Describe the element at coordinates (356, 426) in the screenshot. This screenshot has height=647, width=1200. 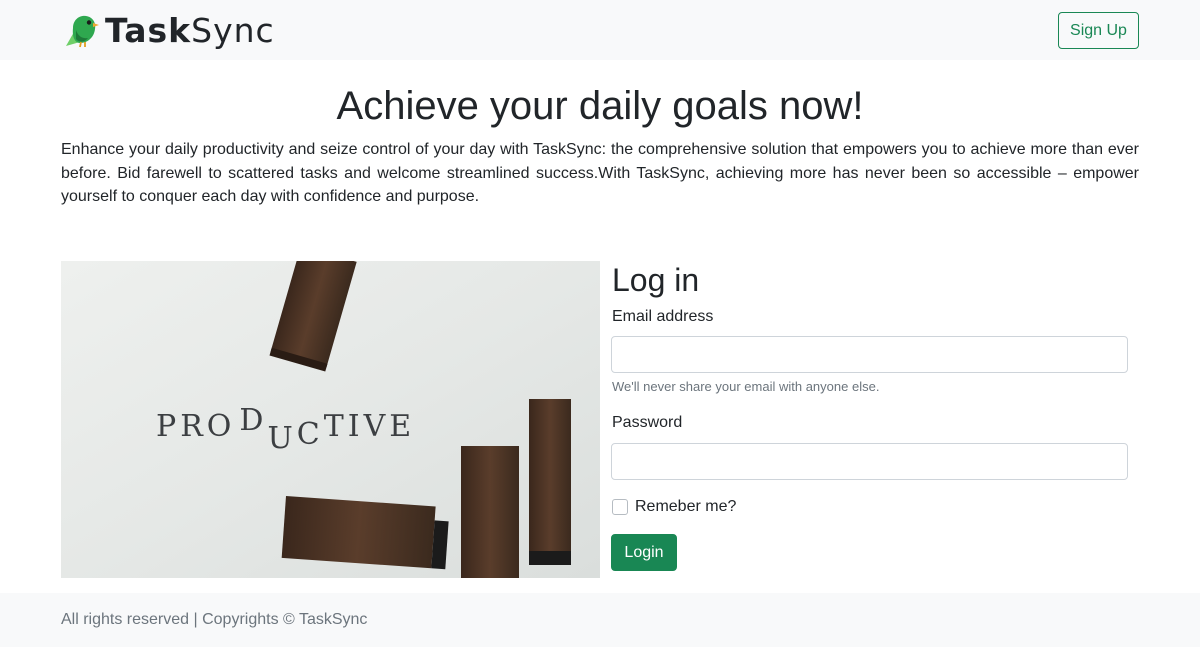
I see `stamp-letter: I` at that location.